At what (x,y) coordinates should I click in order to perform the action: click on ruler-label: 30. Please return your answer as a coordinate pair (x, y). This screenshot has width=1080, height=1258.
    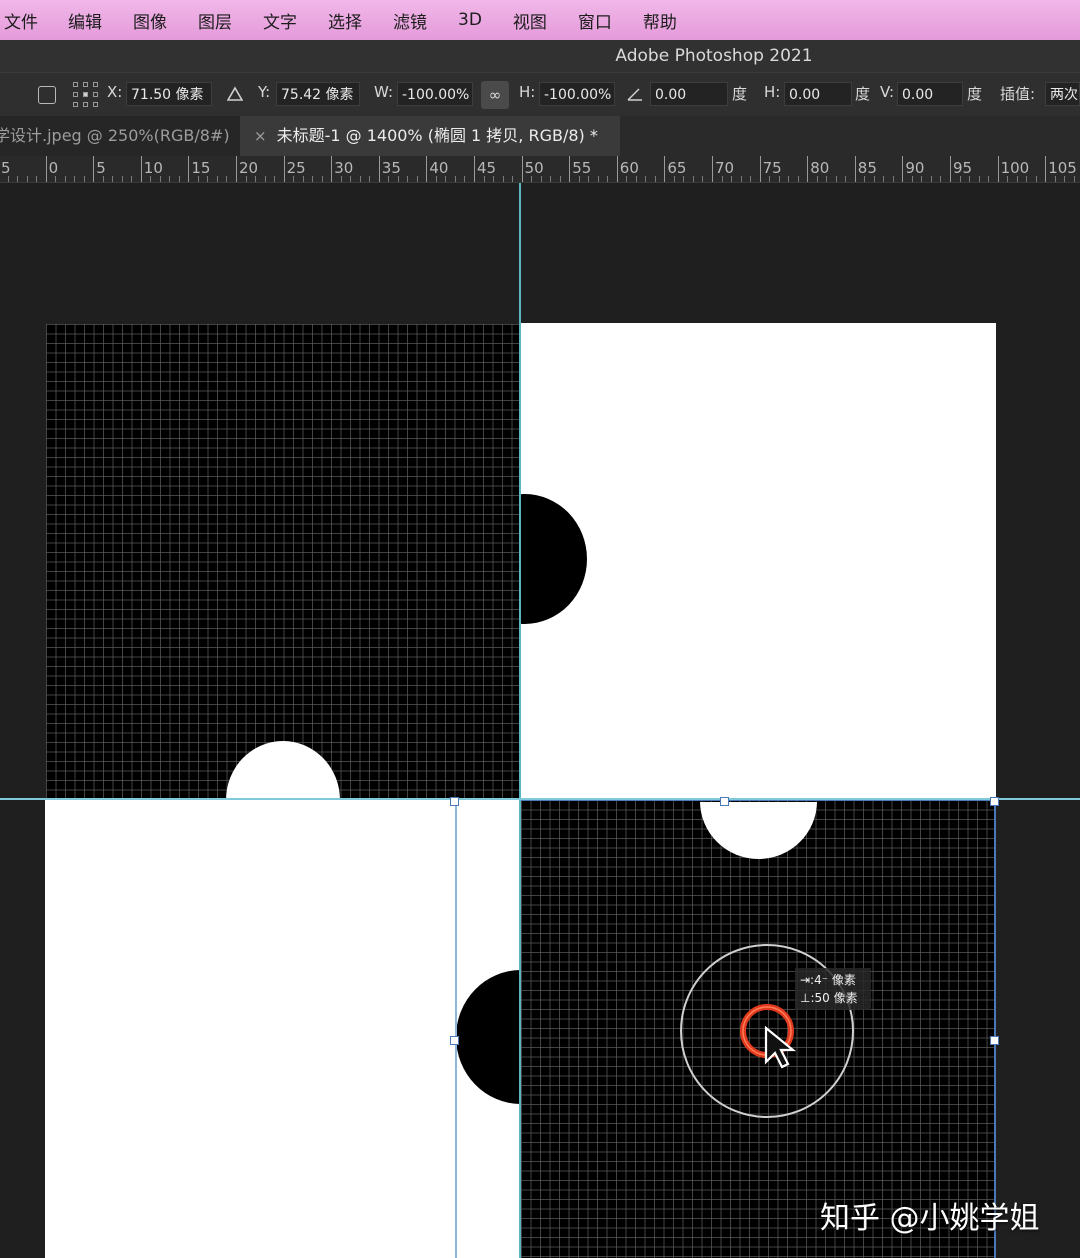
    Looking at the image, I should click on (344, 168).